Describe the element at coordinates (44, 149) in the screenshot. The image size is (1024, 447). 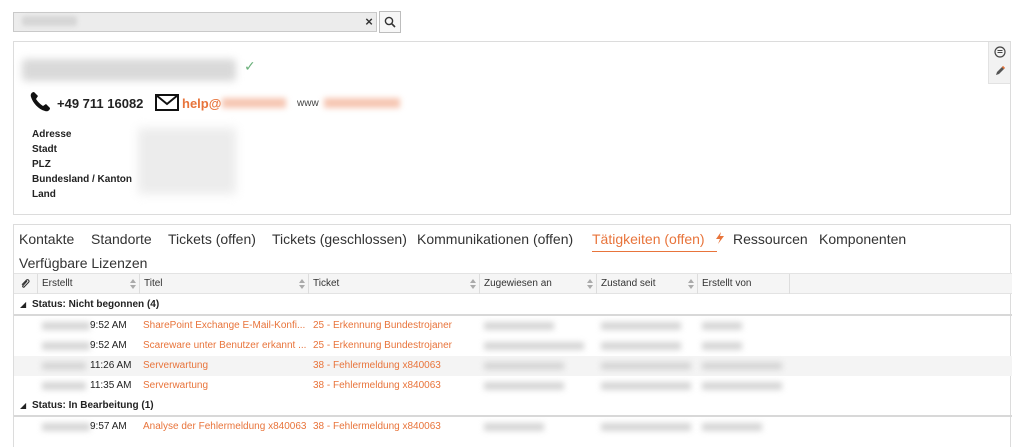
I see `city-label: Stadt` at that location.